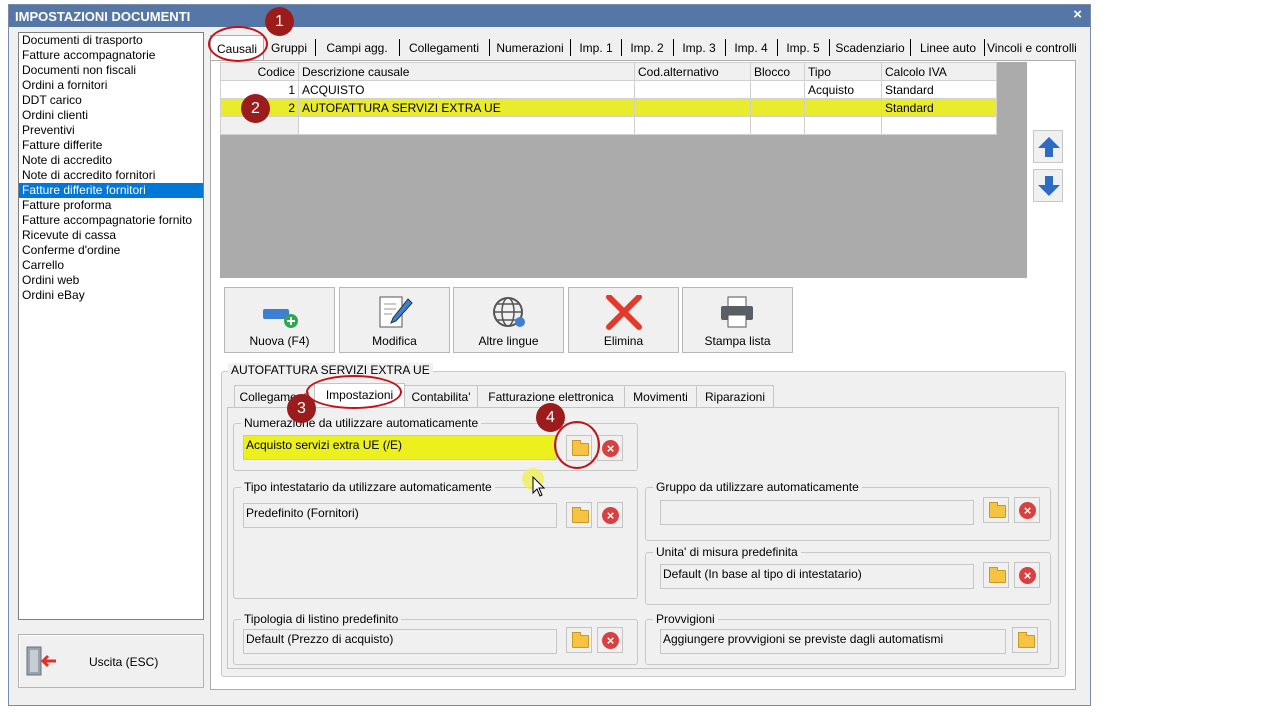 Image resolution: width=1280 pixels, height=720 pixels. What do you see at coordinates (1034, 47) in the screenshot?
I see `tab-vincoli-e-controlli: Vincoli e controlli` at bounding box center [1034, 47].